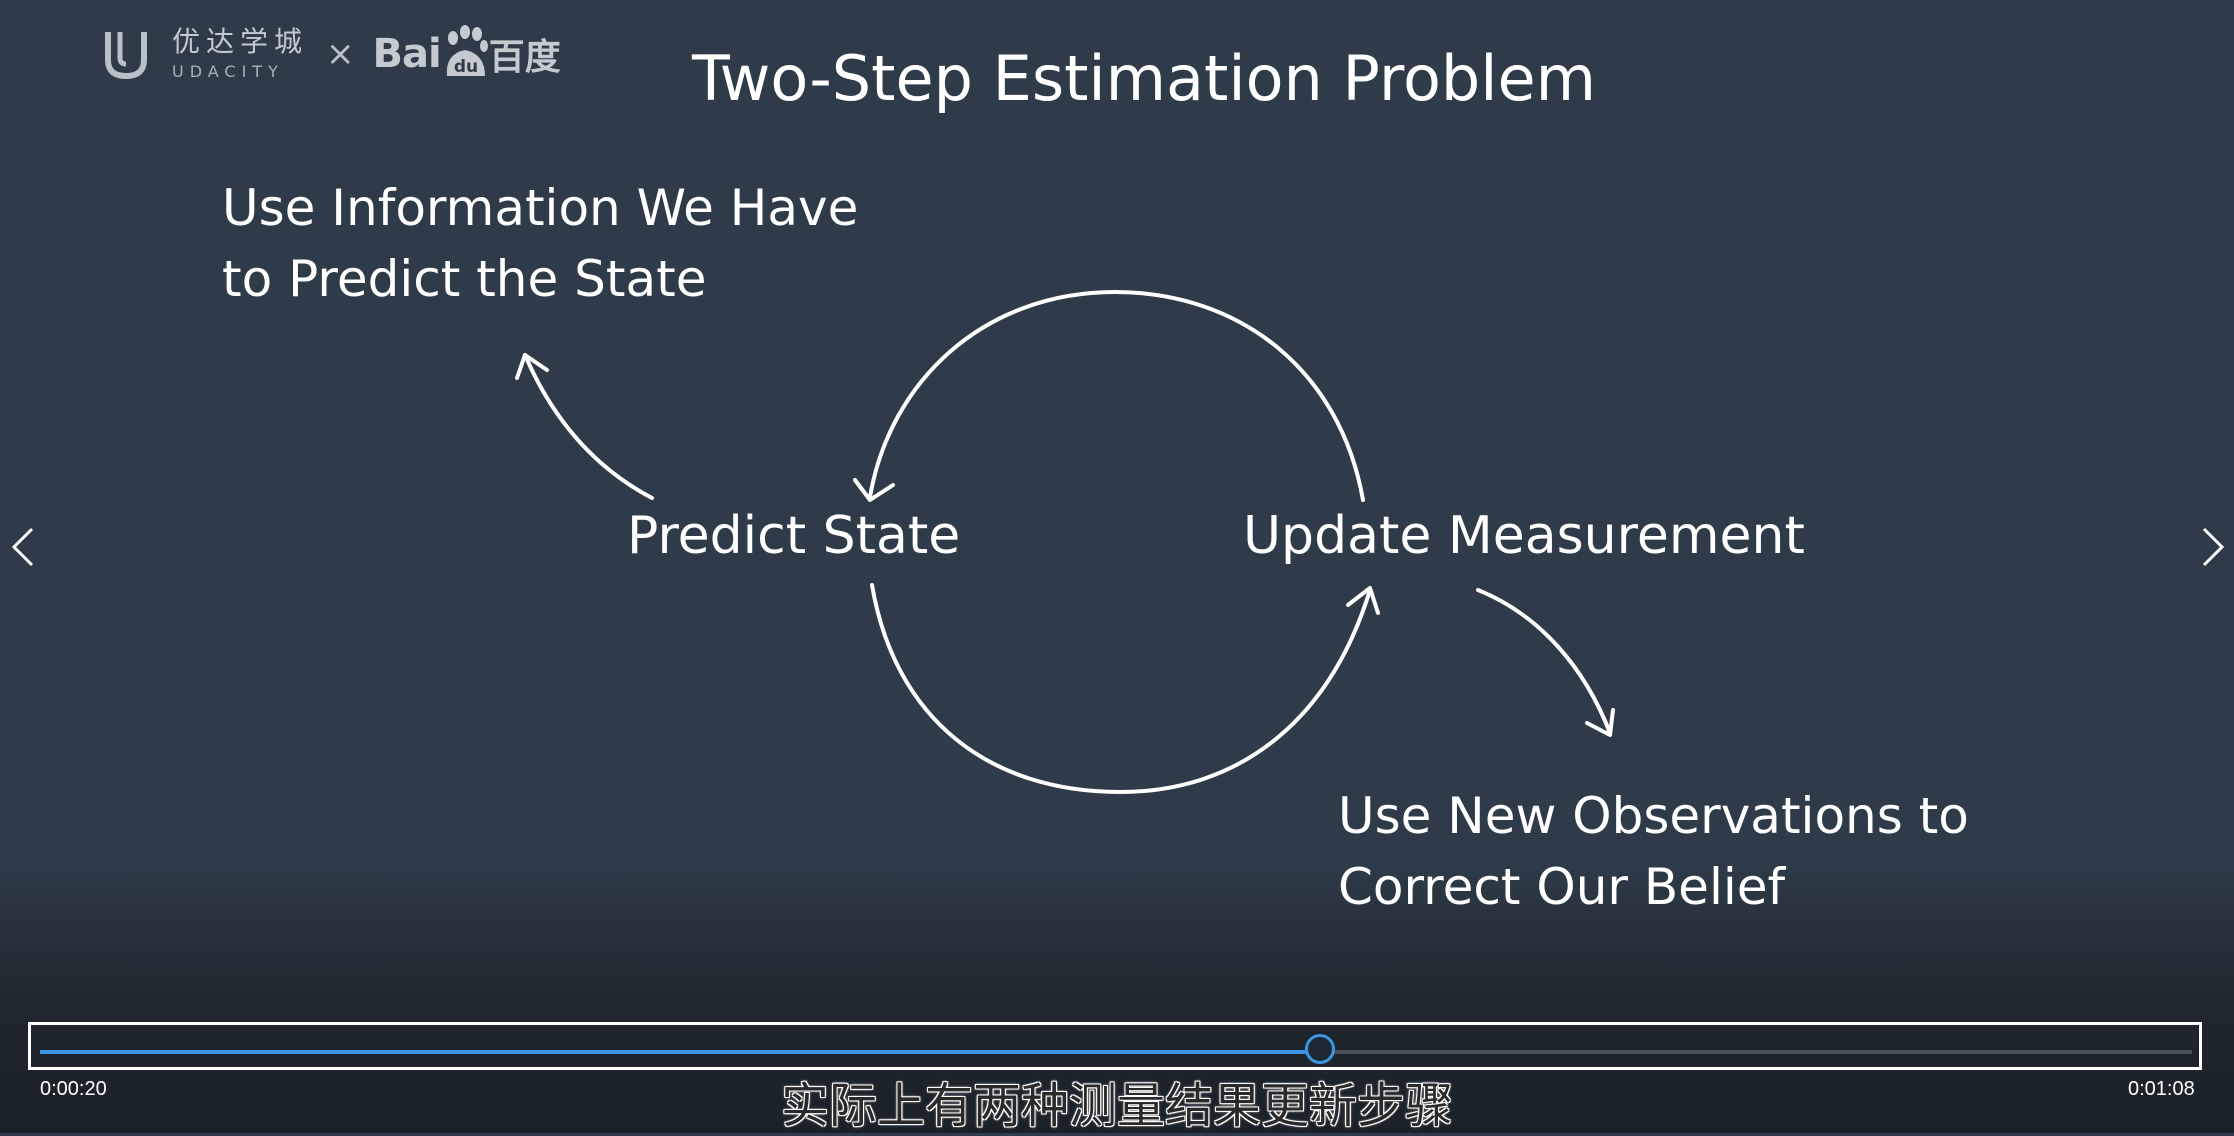 Image resolution: width=2234 pixels, height=1136 pixels. I want to click on bottom-cycle-arc, so click(1121, 688).